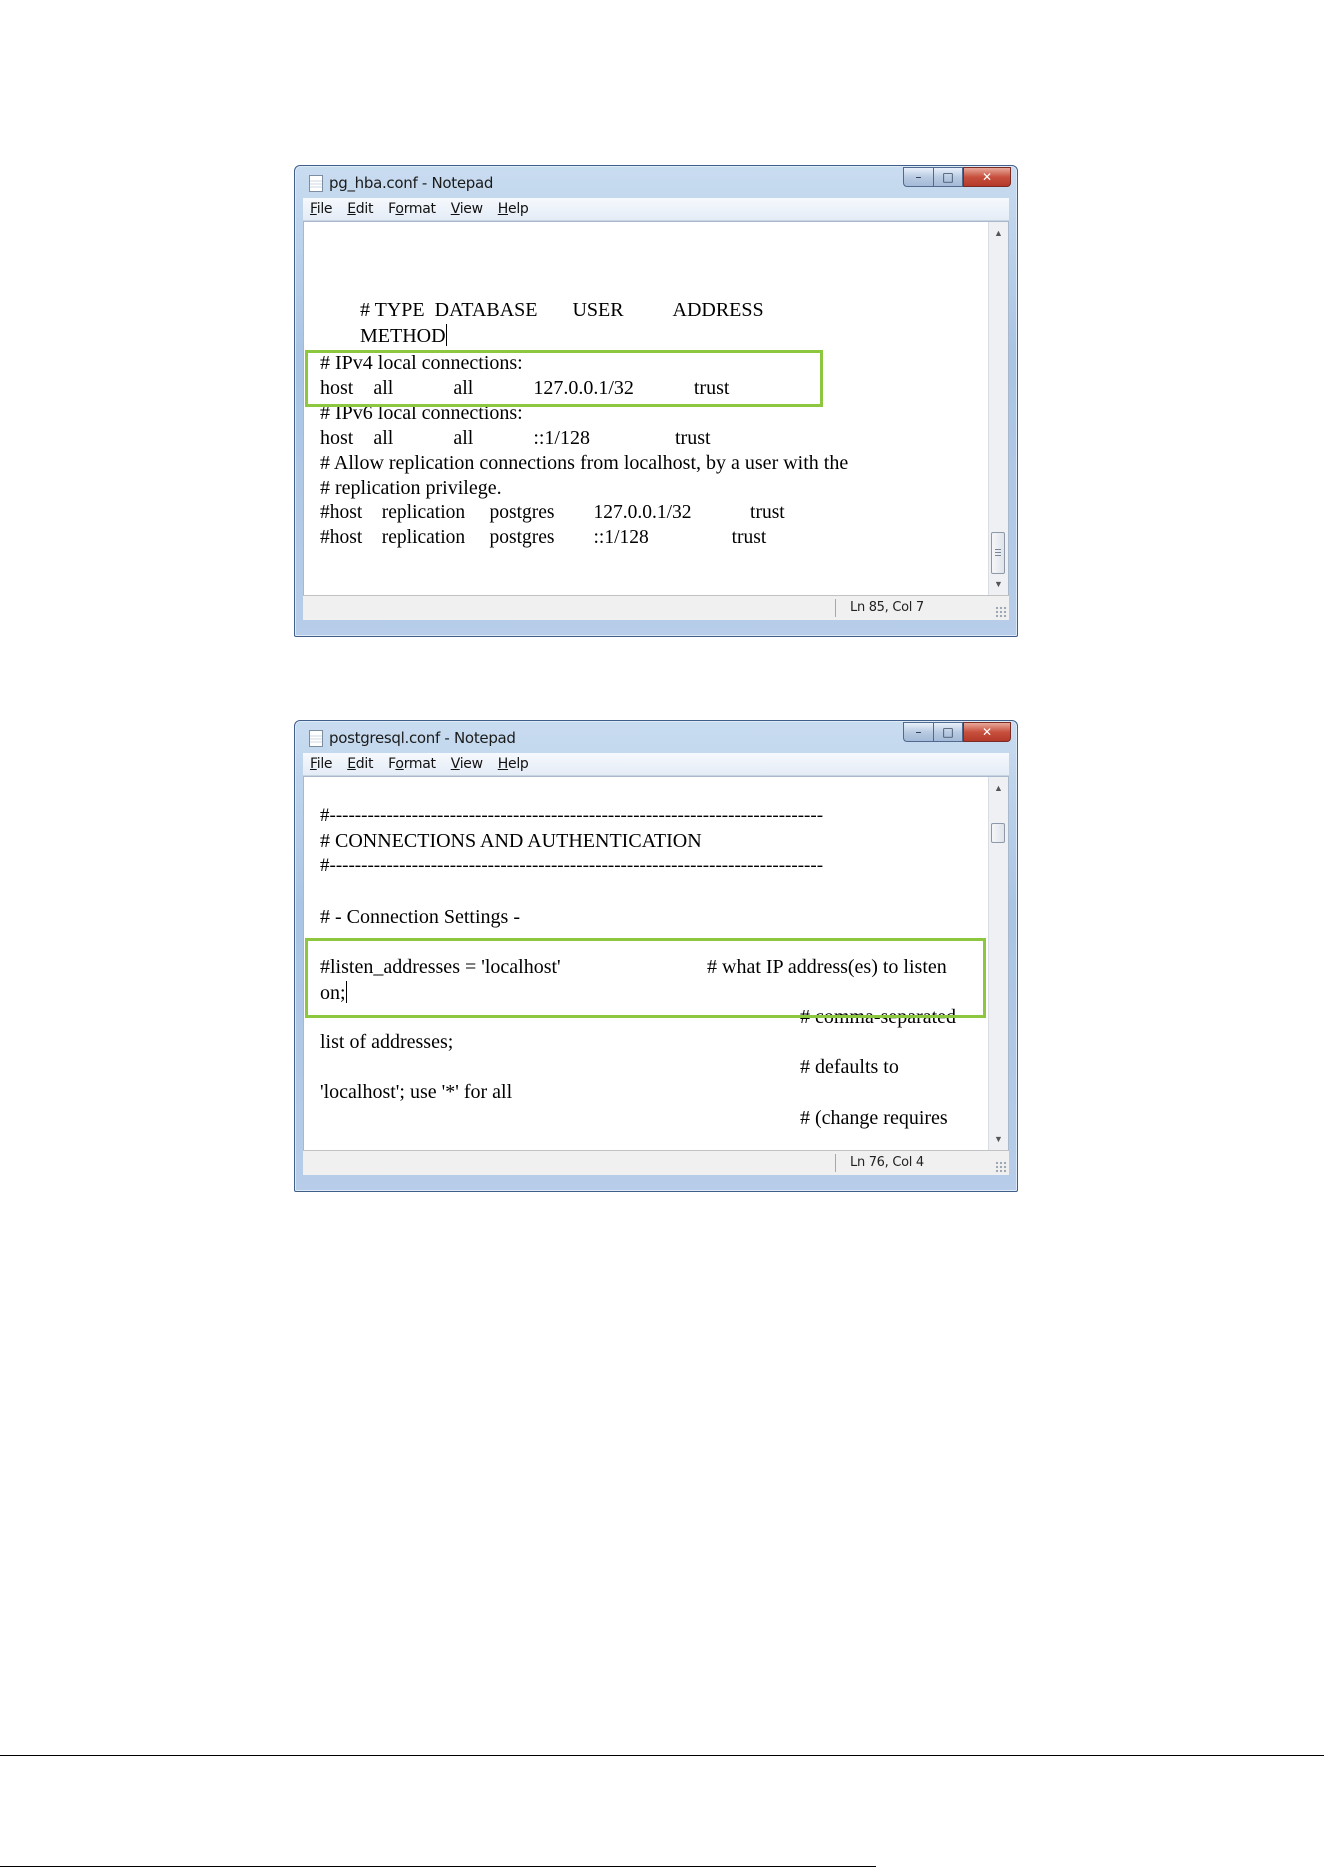 This screenshot has width=1324, height=1872. I want to click on text-line: # (change requires, so click(874, 1118).